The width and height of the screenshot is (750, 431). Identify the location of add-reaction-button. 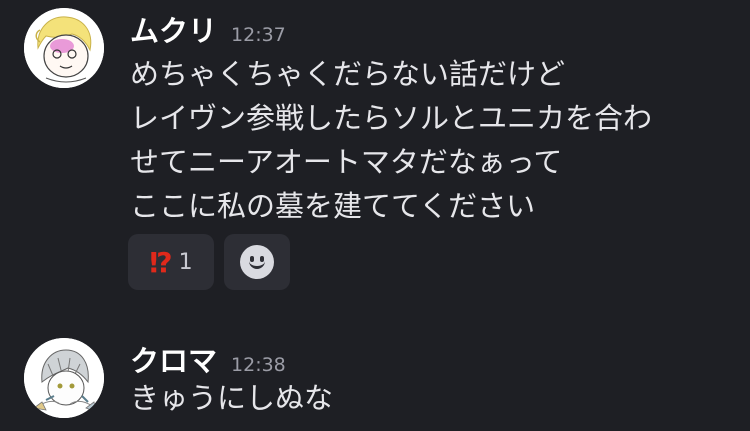
(257, 262).